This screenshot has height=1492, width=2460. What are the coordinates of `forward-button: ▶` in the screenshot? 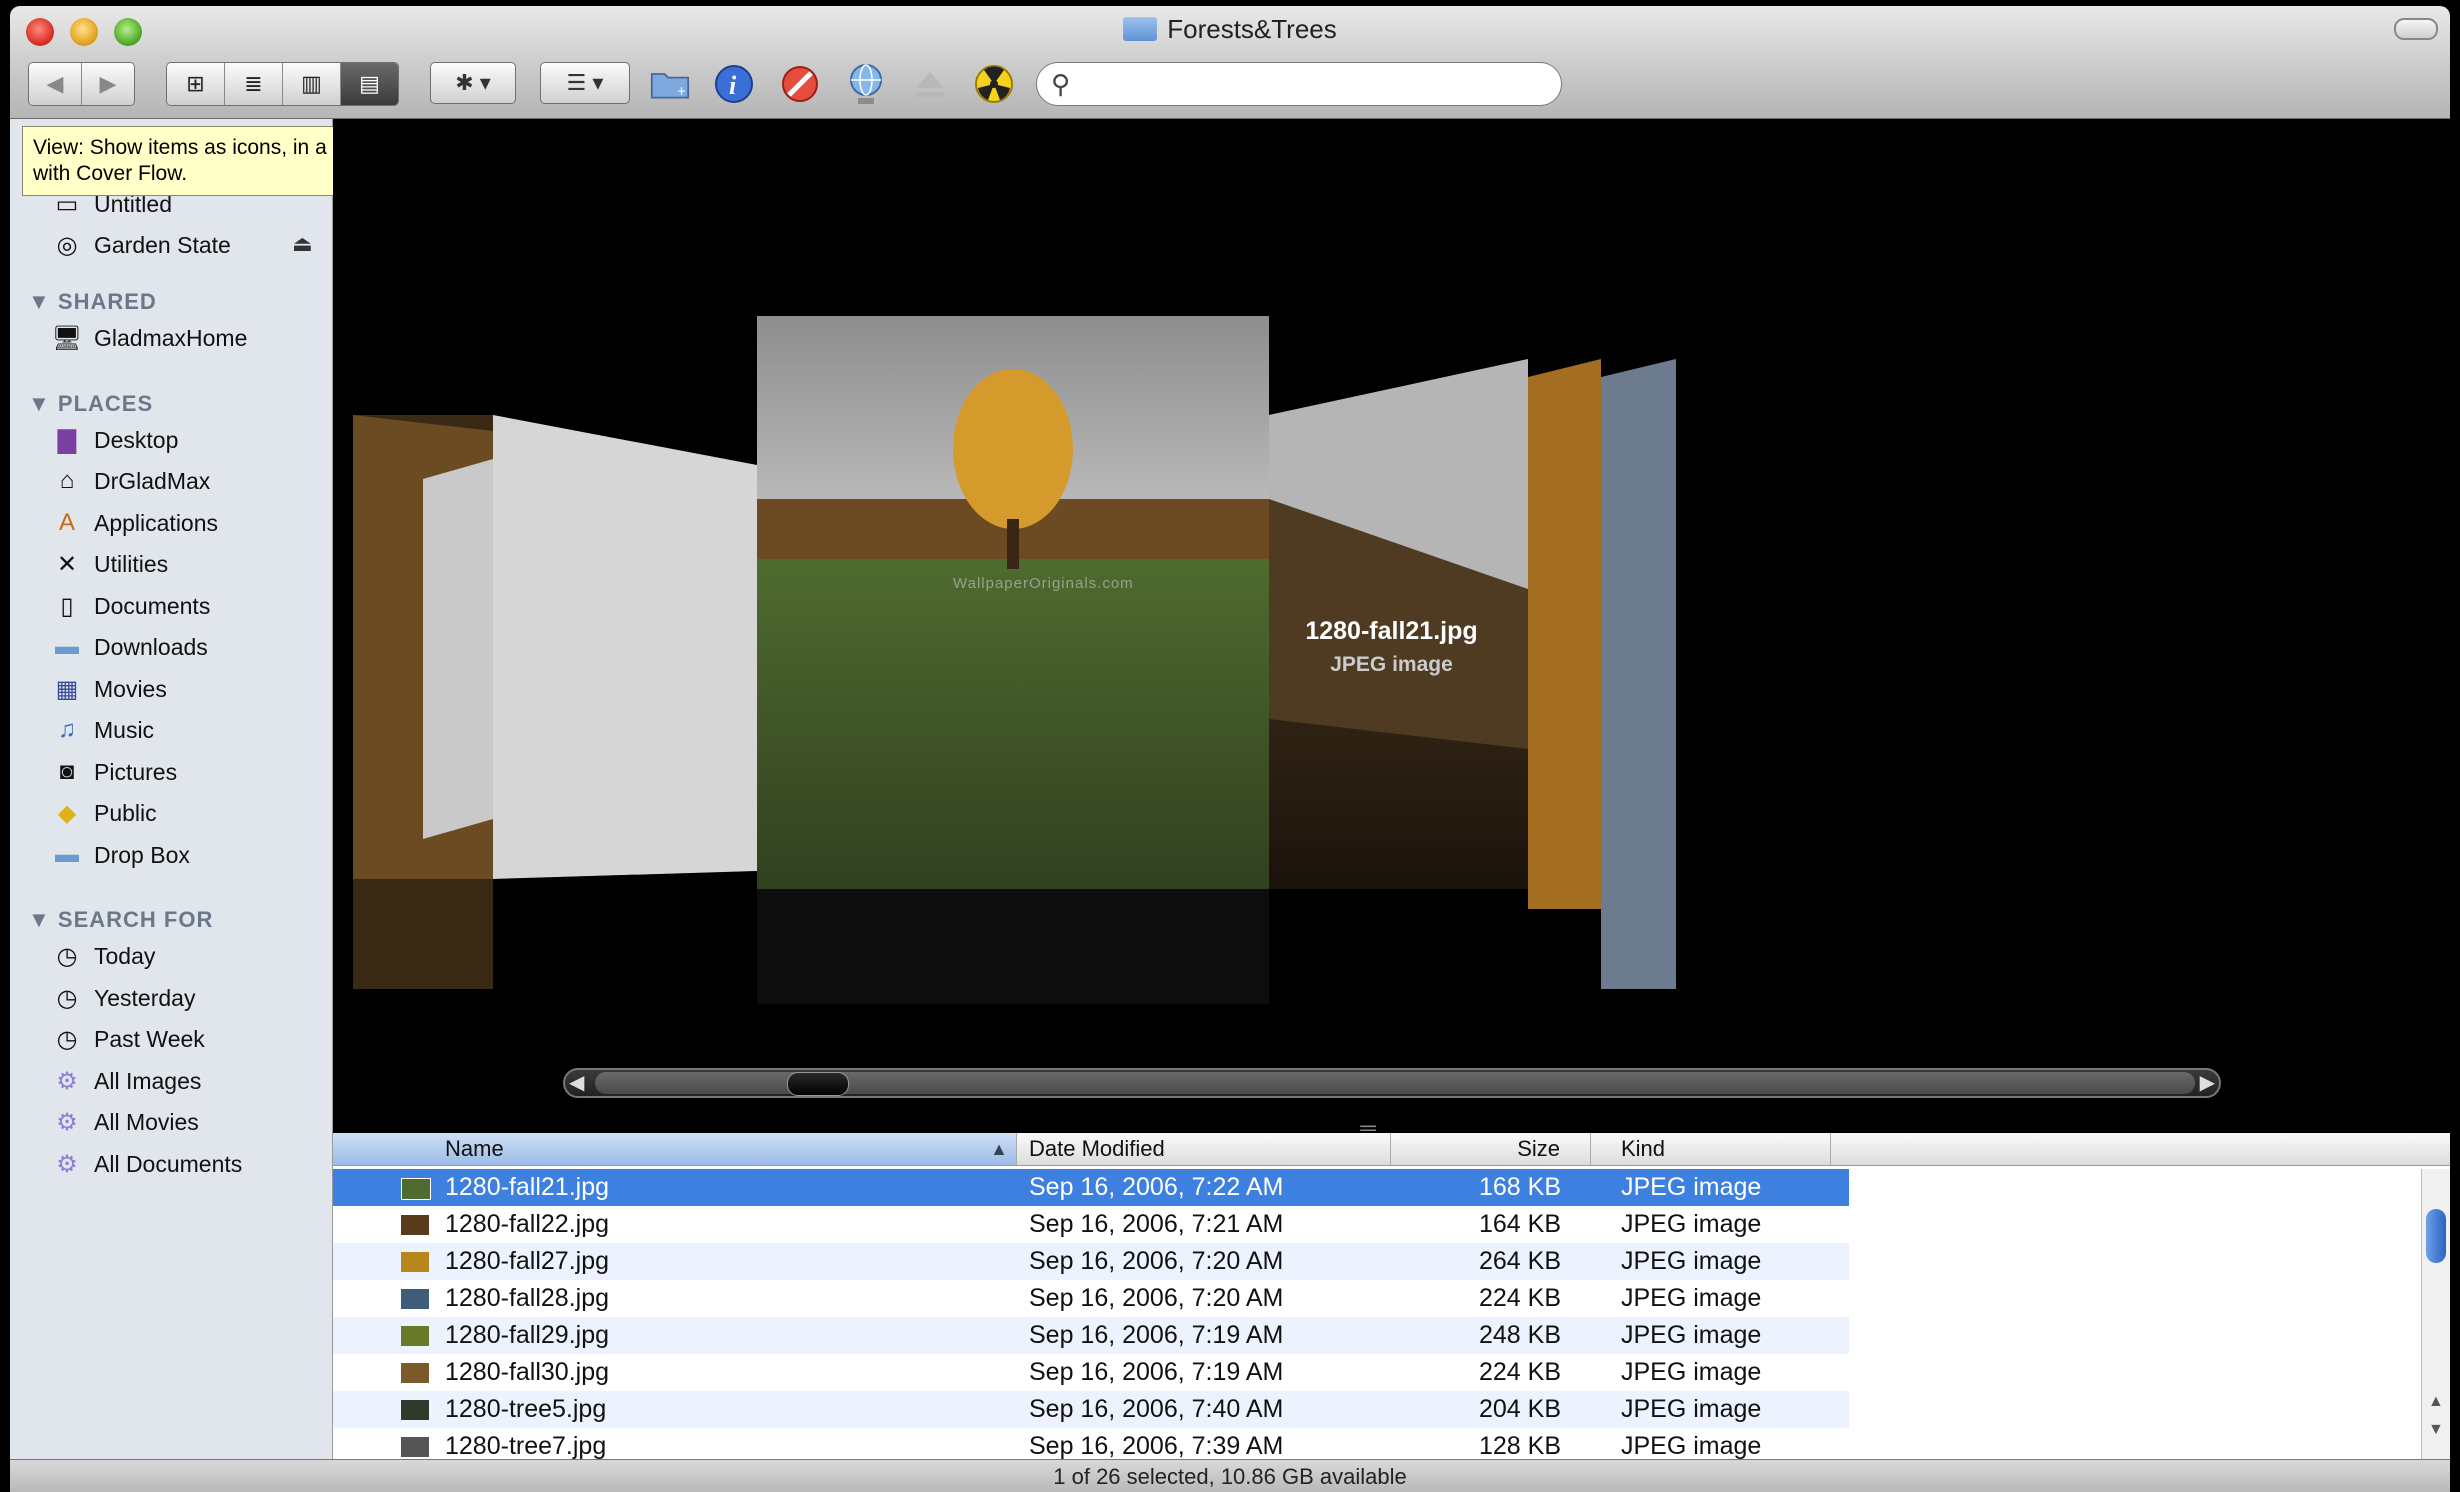 It's located at (108, 84).